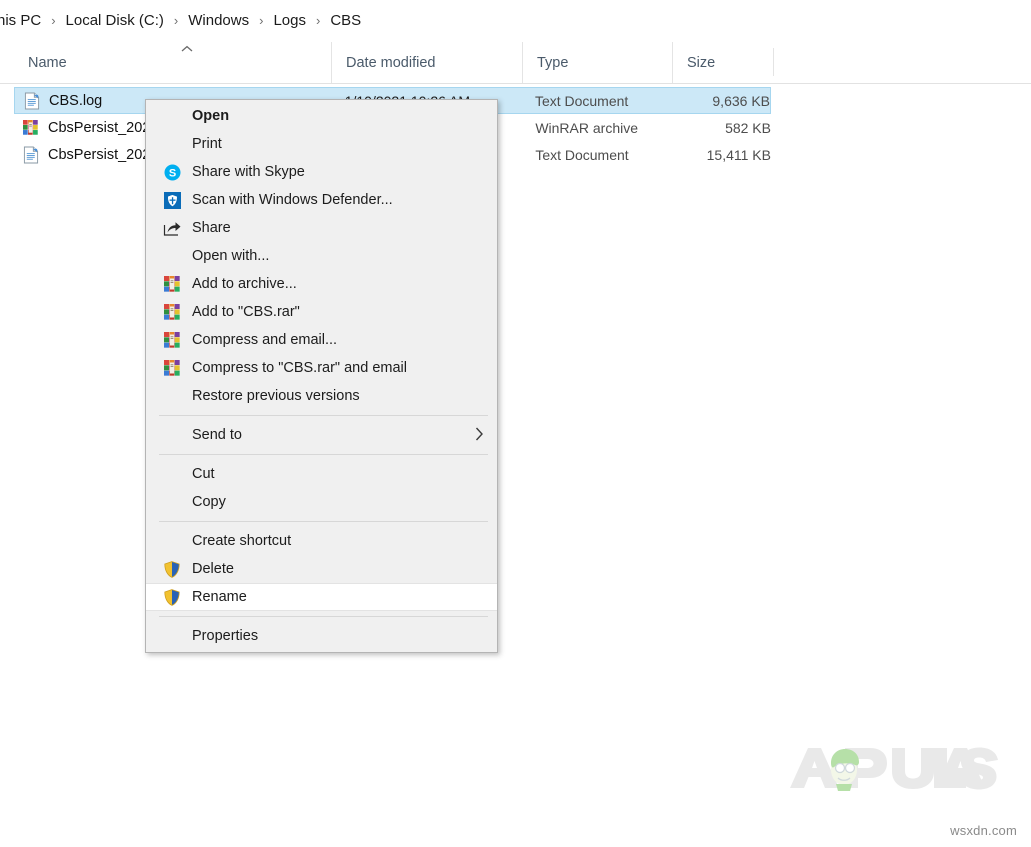 The image size is (1031, 847). I want to click on breadcrumb-item-cbs: CBS, so click(345, 20).